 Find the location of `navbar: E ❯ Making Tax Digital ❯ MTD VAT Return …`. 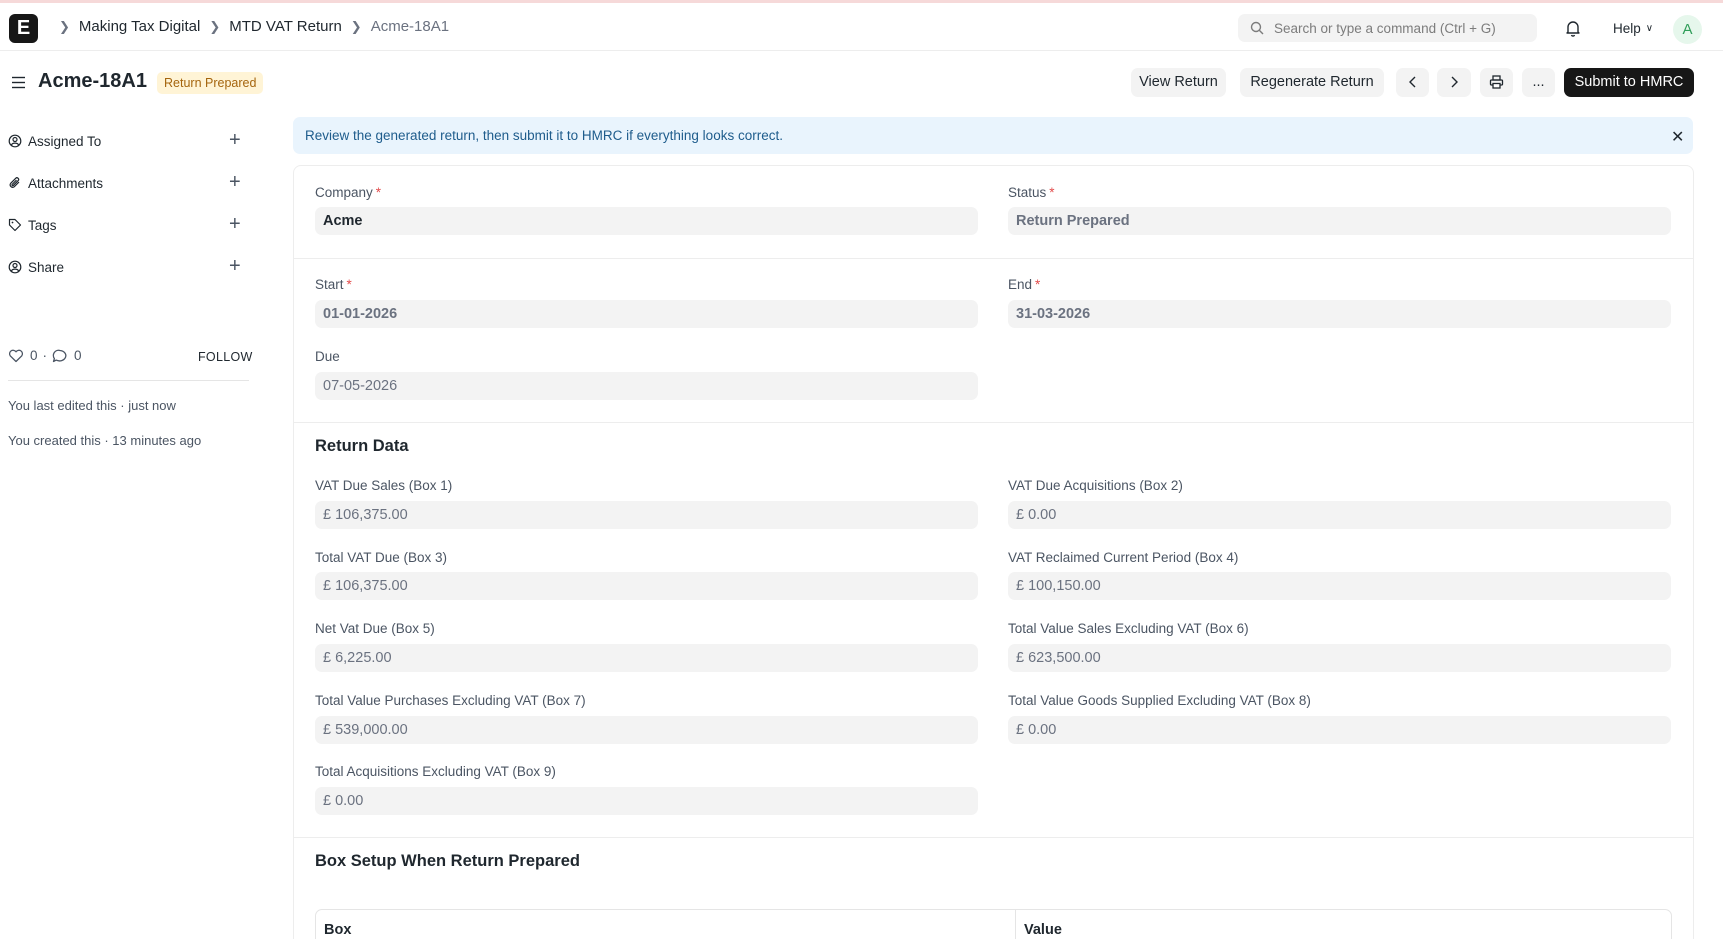

navbar: E ❯ Making Tax Digital ❯ MTD VAT Return … is located at coordinates (861, 27).